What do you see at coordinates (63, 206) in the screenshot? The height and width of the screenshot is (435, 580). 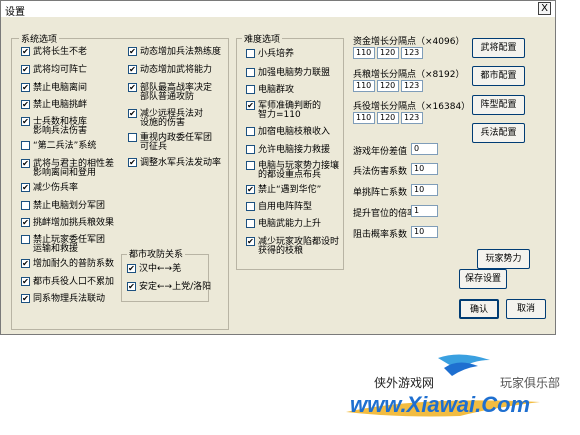 I see `system-option-9: 禁止电脑划分军团` at bounding box center [63, 206].